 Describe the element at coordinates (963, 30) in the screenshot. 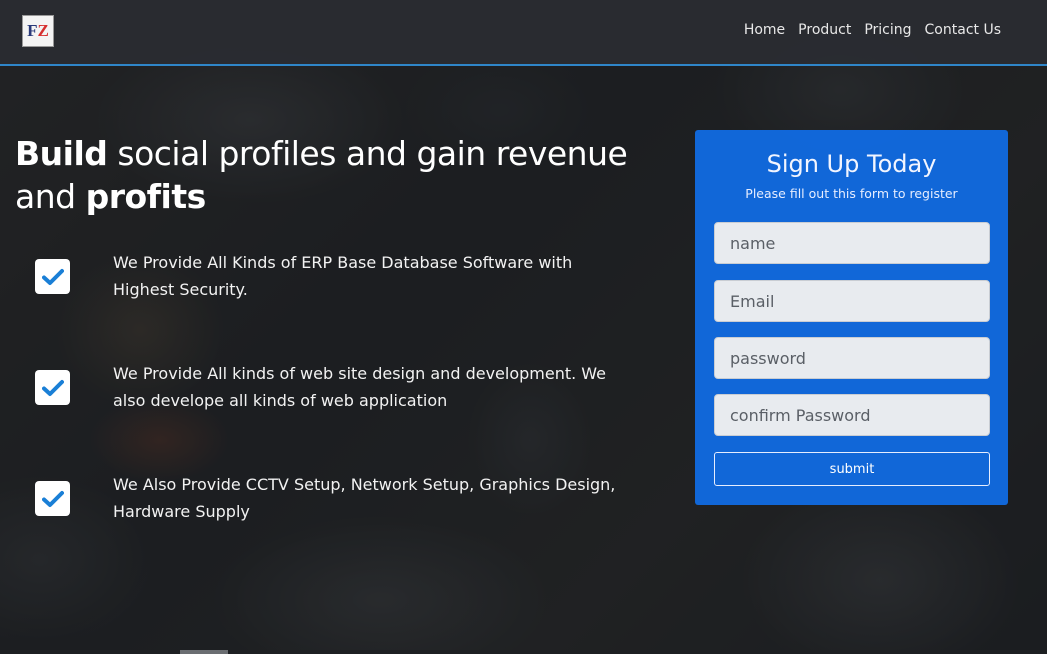

I see `nav-contact-link: Contact Us` at that location.